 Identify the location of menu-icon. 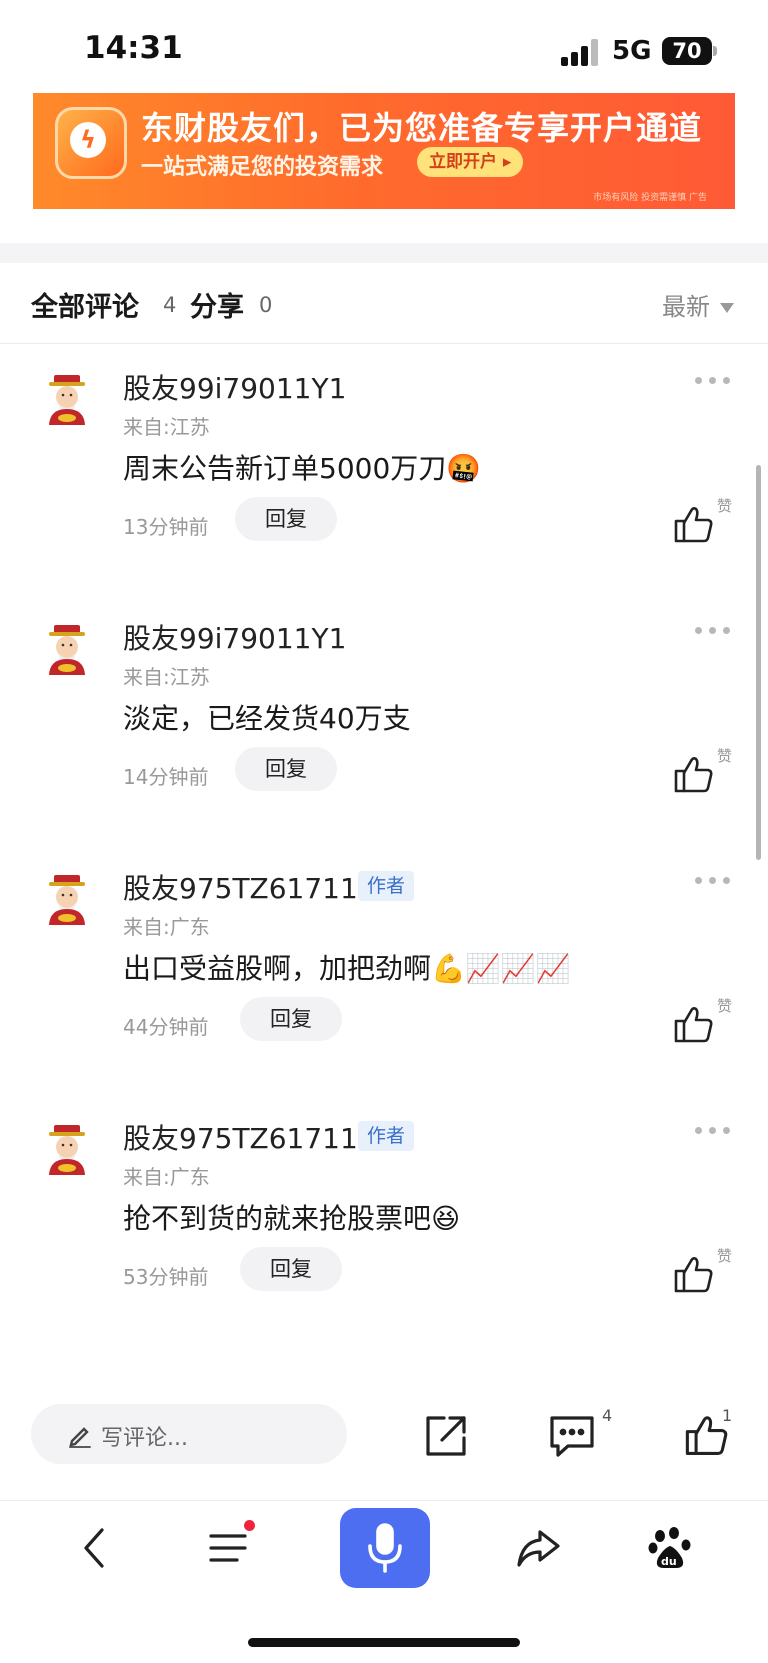
(228, 1548).